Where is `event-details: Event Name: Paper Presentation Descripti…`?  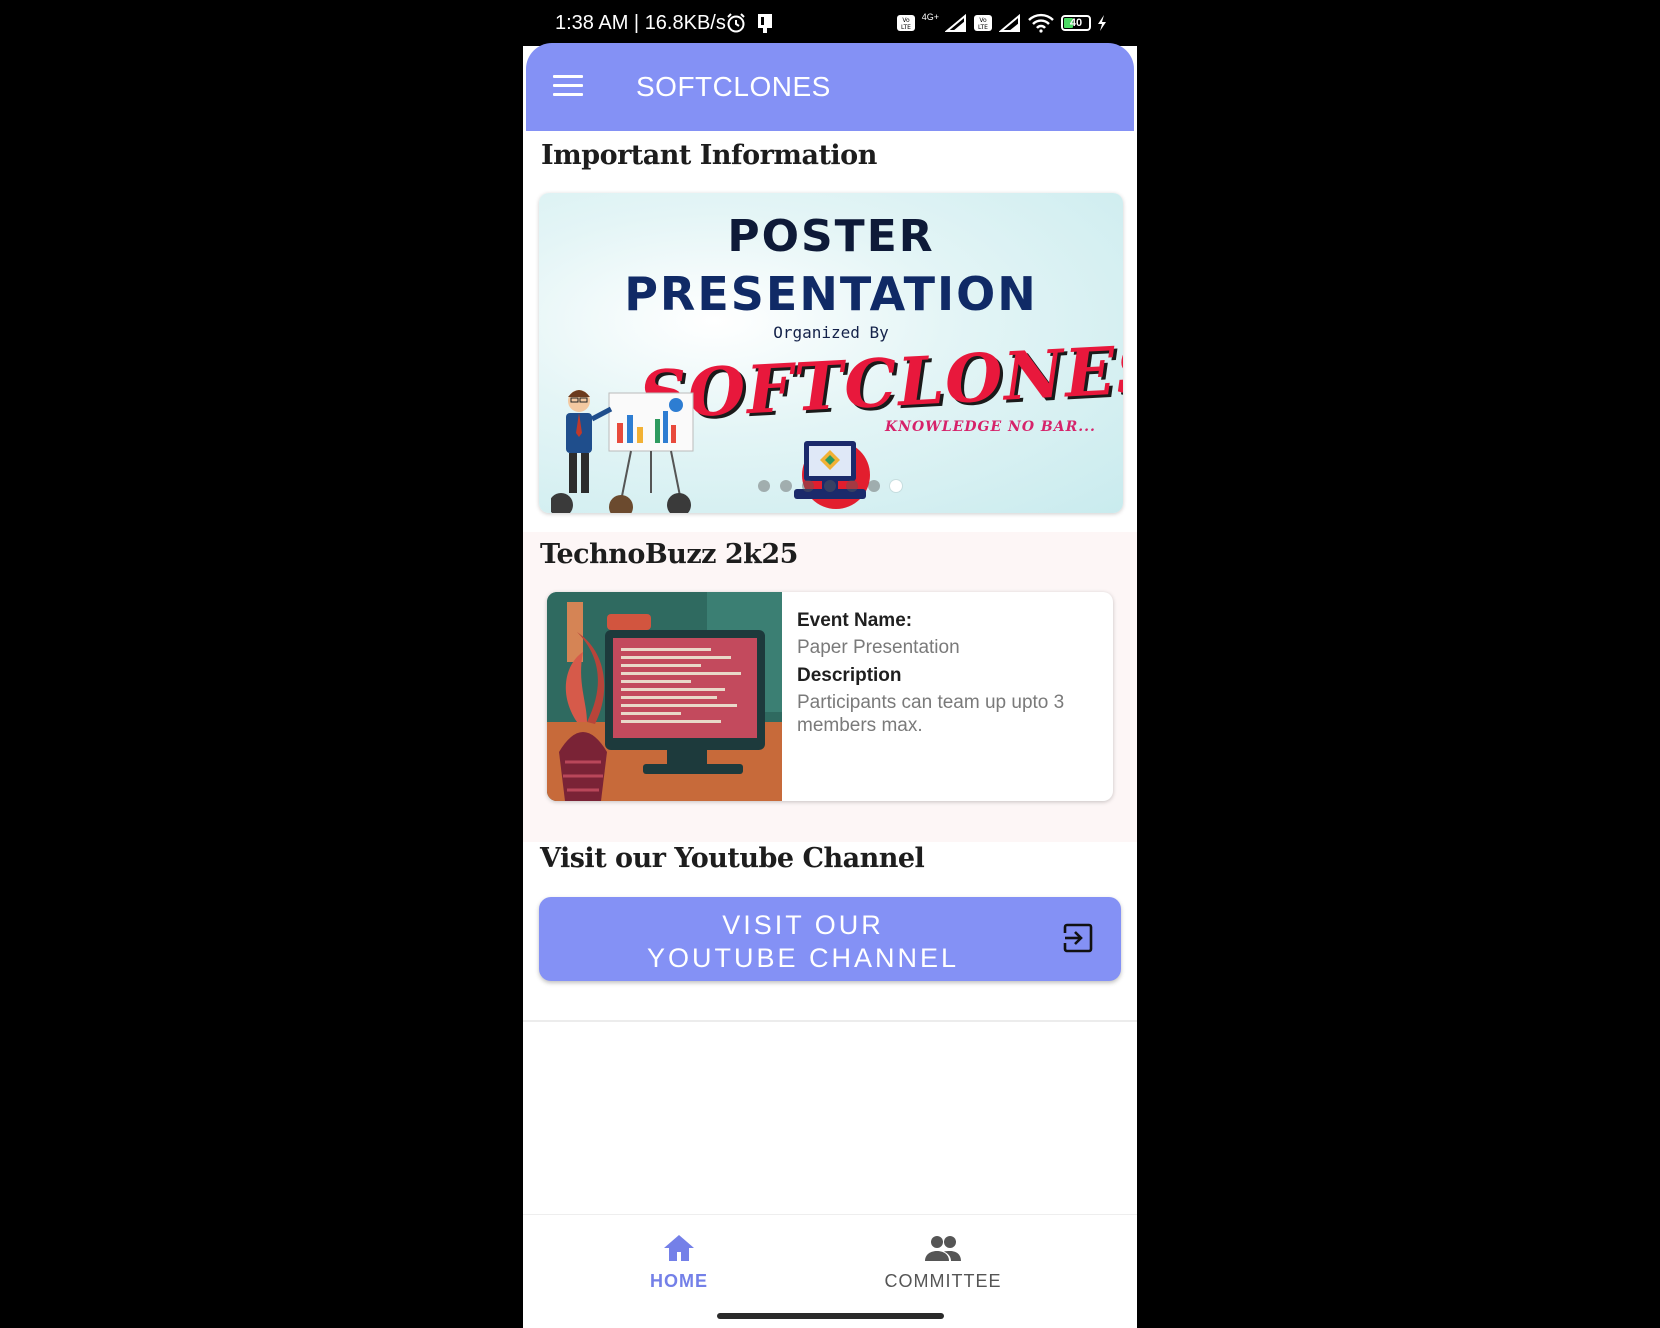 event-details: Event Name: Paper Presentation Descripti… is located at coordinates (947, 676).